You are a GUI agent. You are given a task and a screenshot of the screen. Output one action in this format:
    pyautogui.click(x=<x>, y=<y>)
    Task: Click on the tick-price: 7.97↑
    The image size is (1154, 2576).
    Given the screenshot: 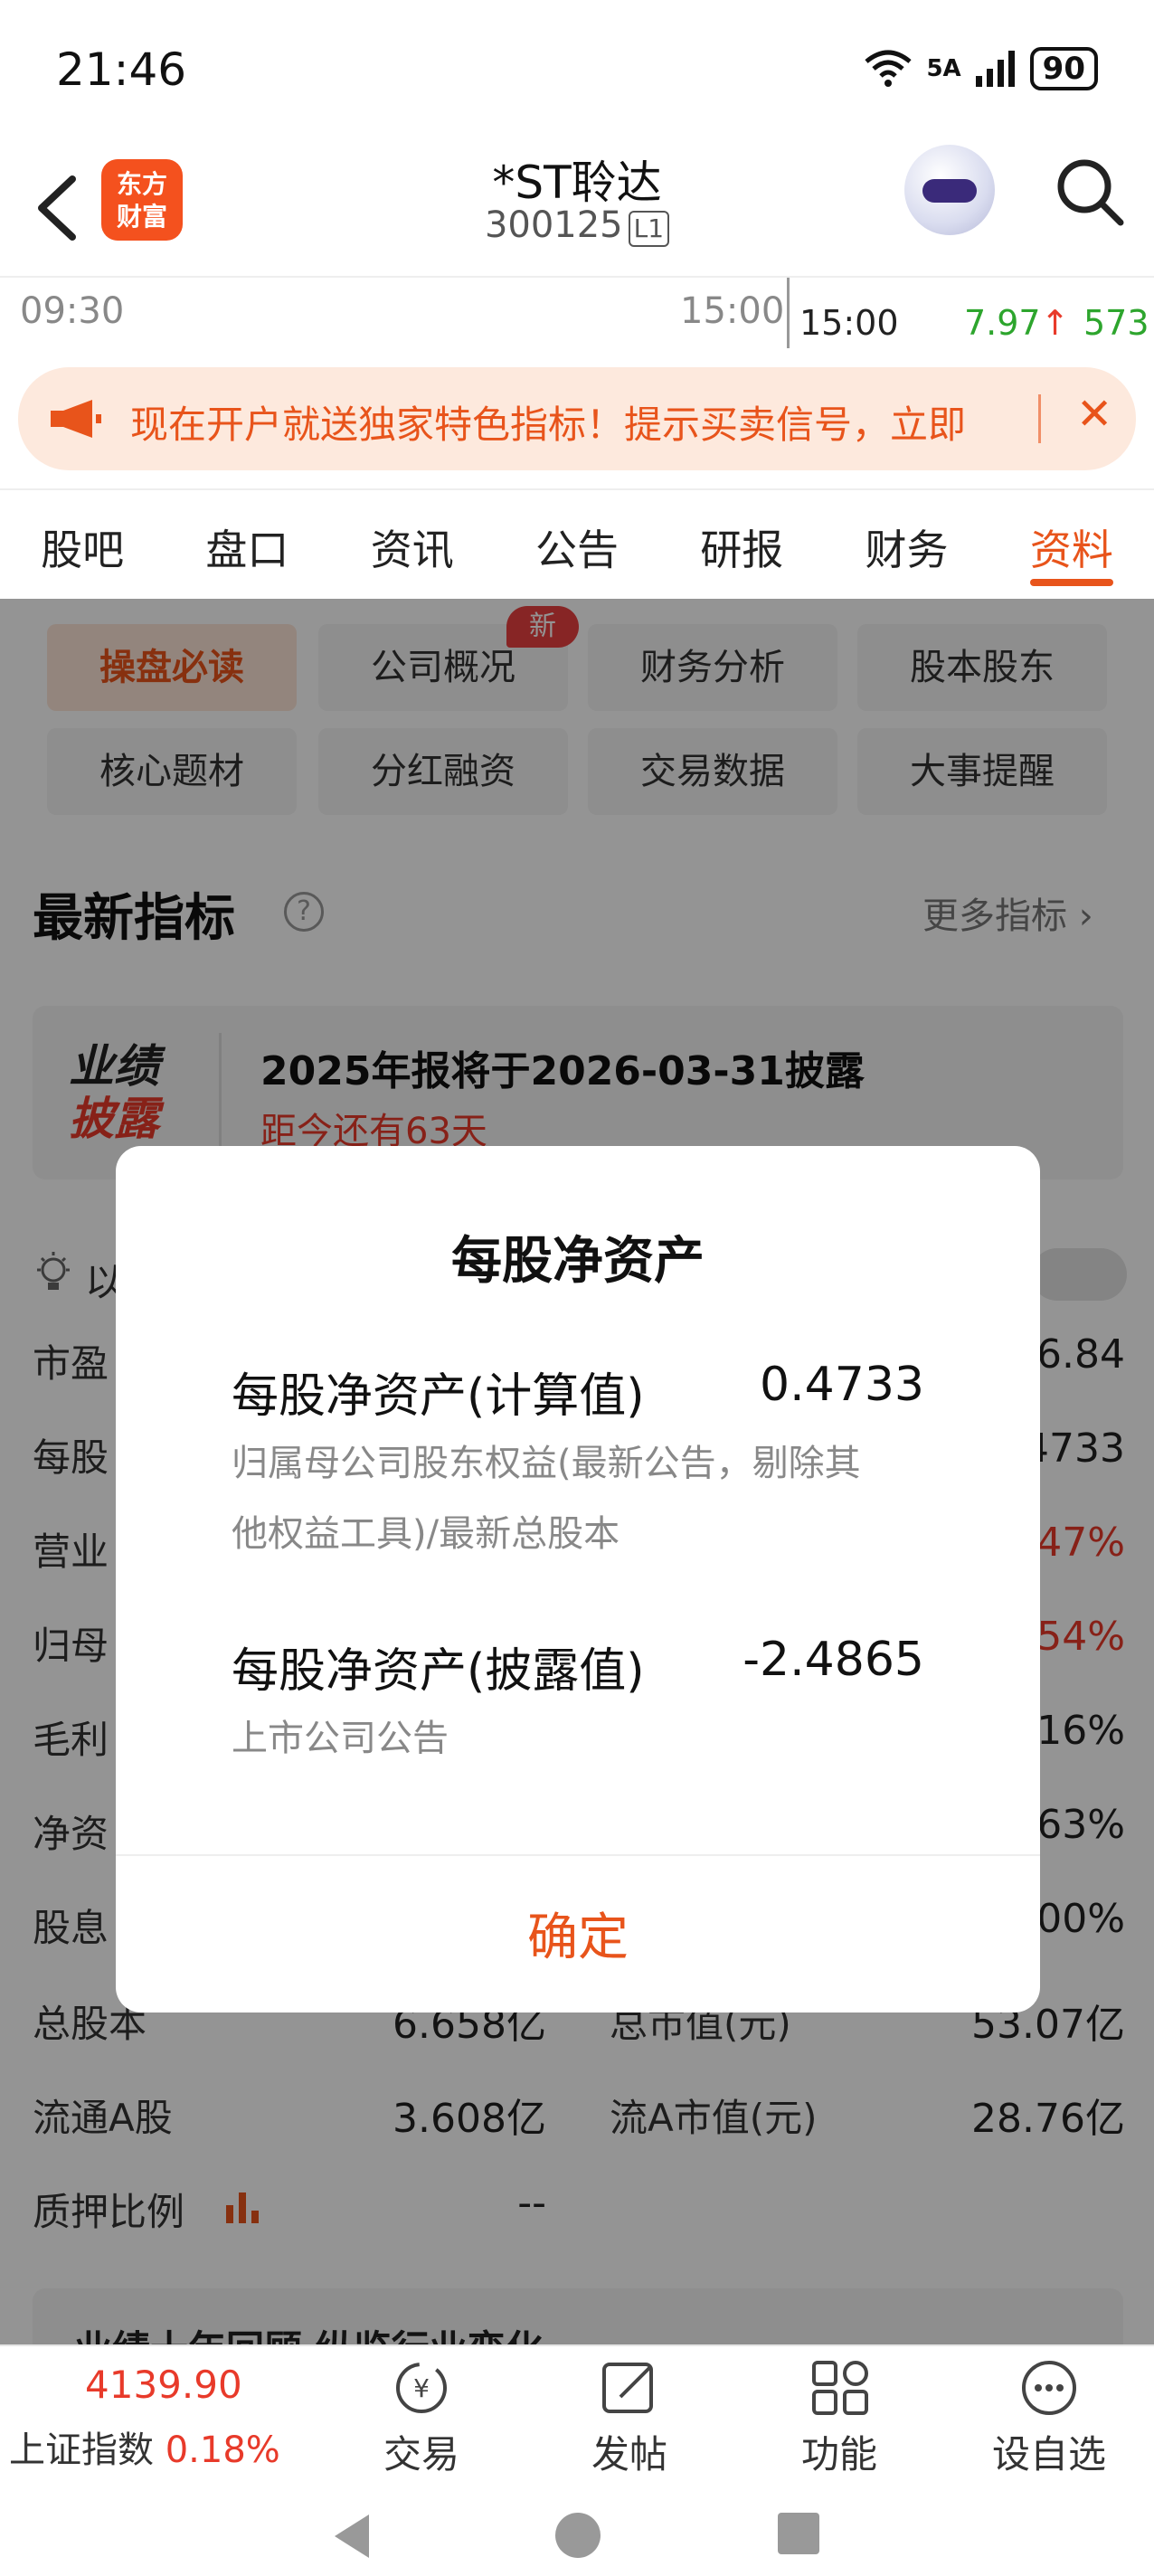 What is the action you would take?
    pyautogui.click(x=1017, y=323)
    